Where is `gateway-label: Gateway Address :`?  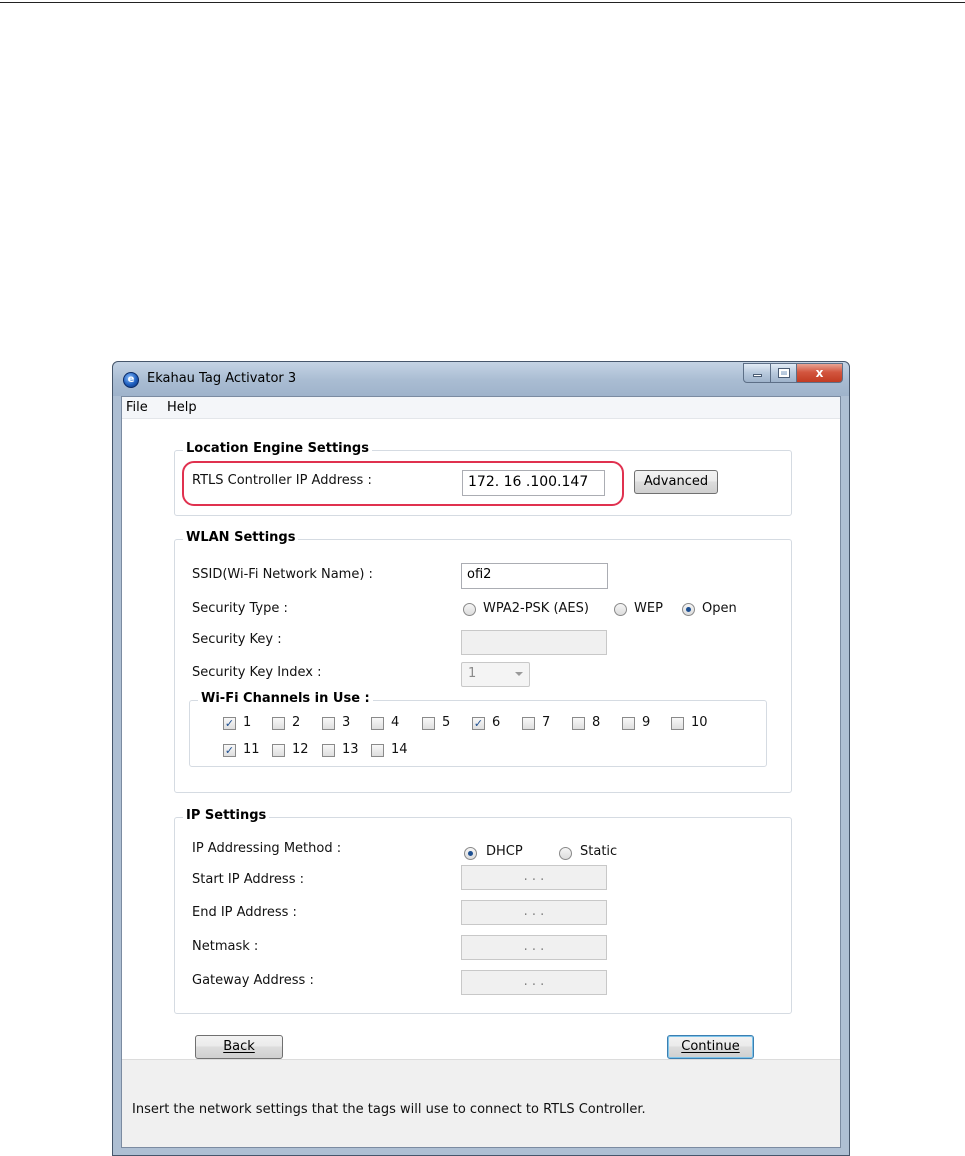 gateway-label: Gateway Address : is located at coordinates (253, 980).